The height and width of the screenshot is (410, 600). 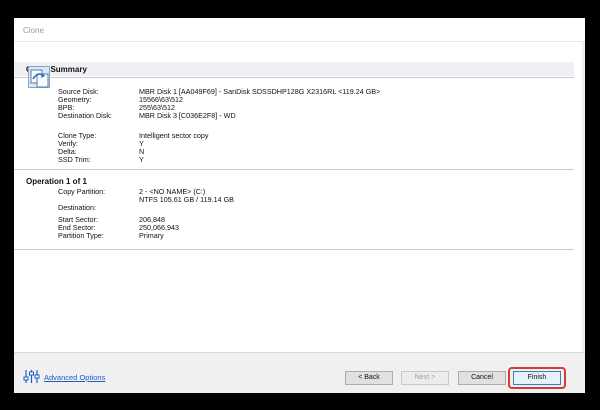 What do you see at coordinates (537, 378) in the screenshot?
I see `finish-highlight-outline` at bounding box center [537, 378].